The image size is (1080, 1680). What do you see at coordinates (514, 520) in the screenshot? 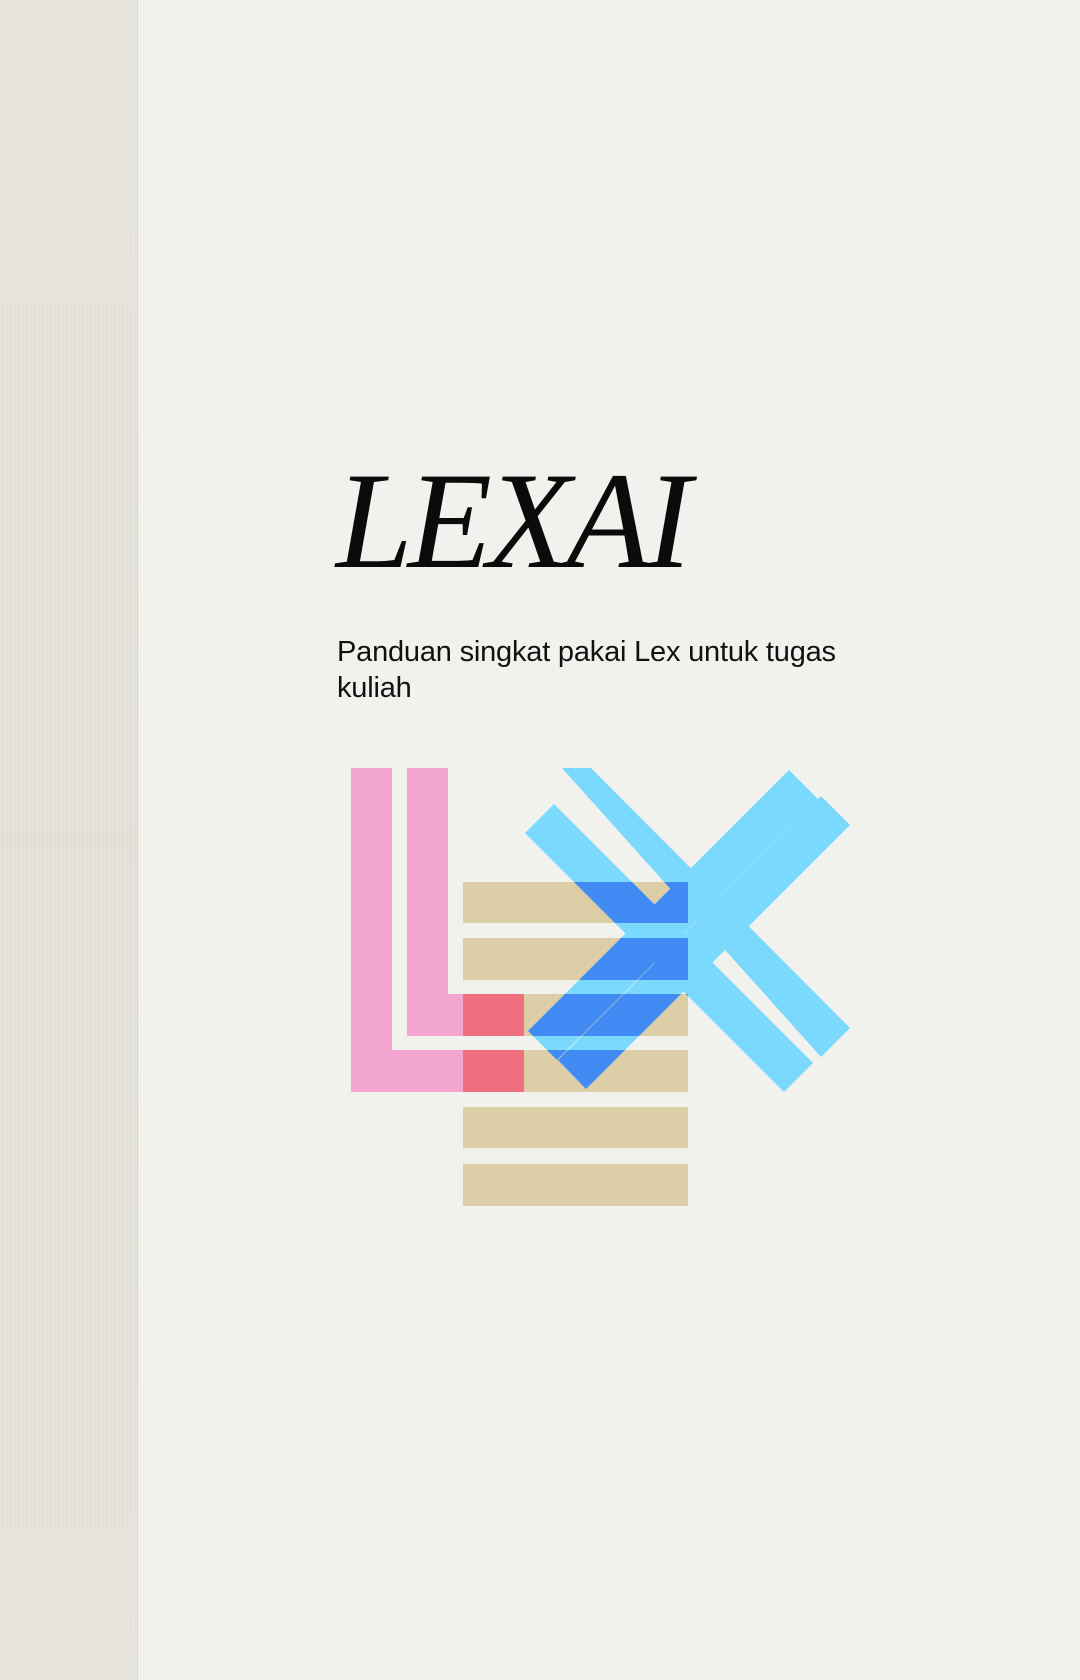
I see `page-title: LEXAI` at bounding box center [514, 520].